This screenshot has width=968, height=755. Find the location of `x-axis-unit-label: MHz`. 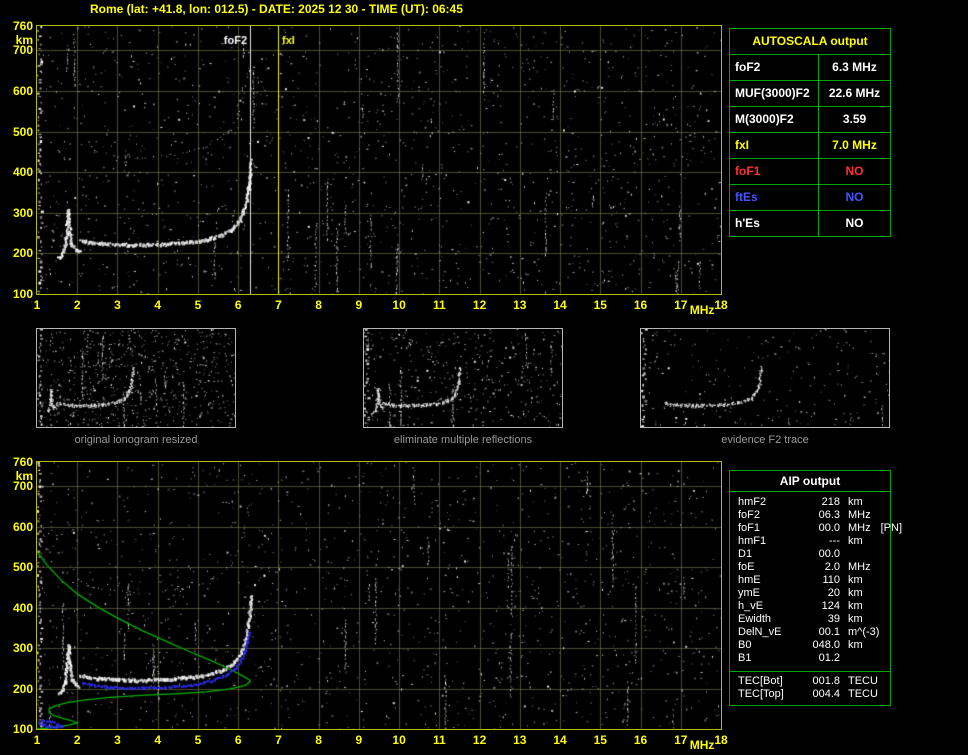

x-axis-unit-label: MHz is located at coordinates (702, 310).